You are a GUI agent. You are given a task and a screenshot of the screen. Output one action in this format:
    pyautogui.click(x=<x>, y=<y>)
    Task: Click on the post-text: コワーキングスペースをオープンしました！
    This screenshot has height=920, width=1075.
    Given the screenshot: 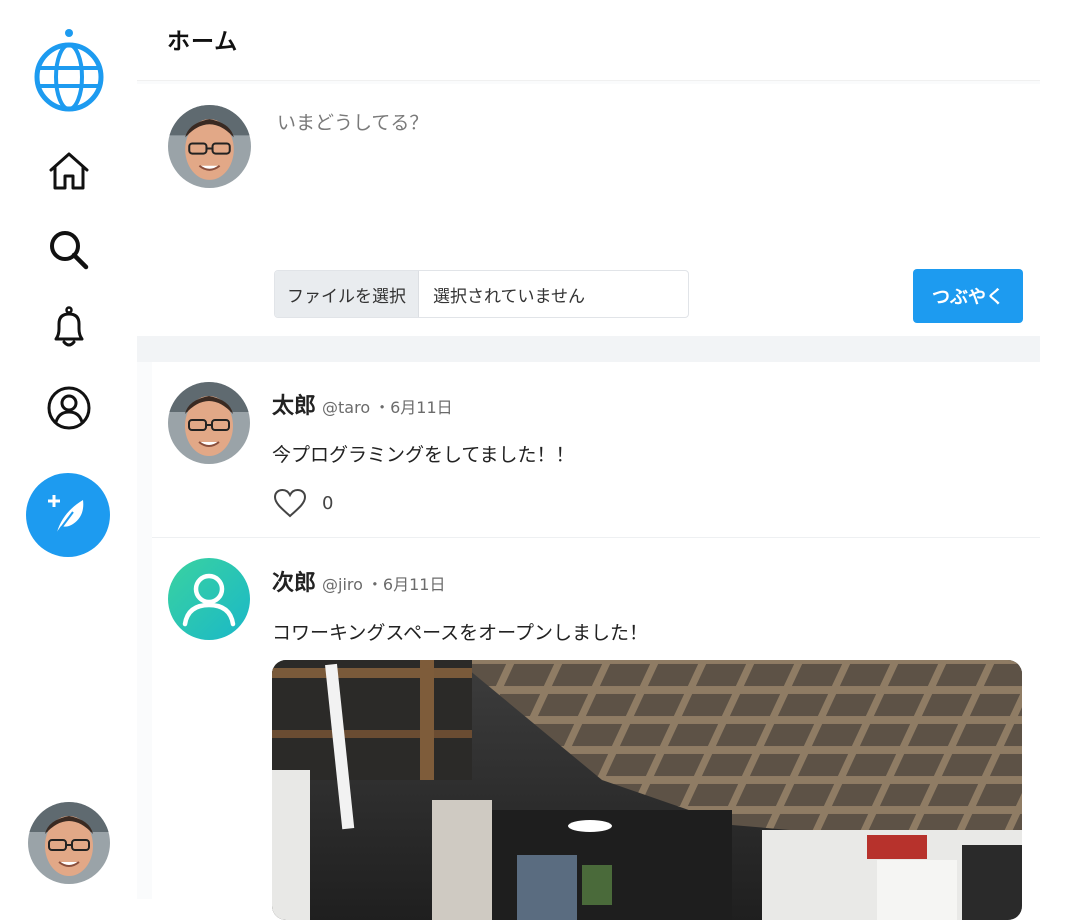 What is the action you would take?
    pyautogui.click(x=460, y=633)
    